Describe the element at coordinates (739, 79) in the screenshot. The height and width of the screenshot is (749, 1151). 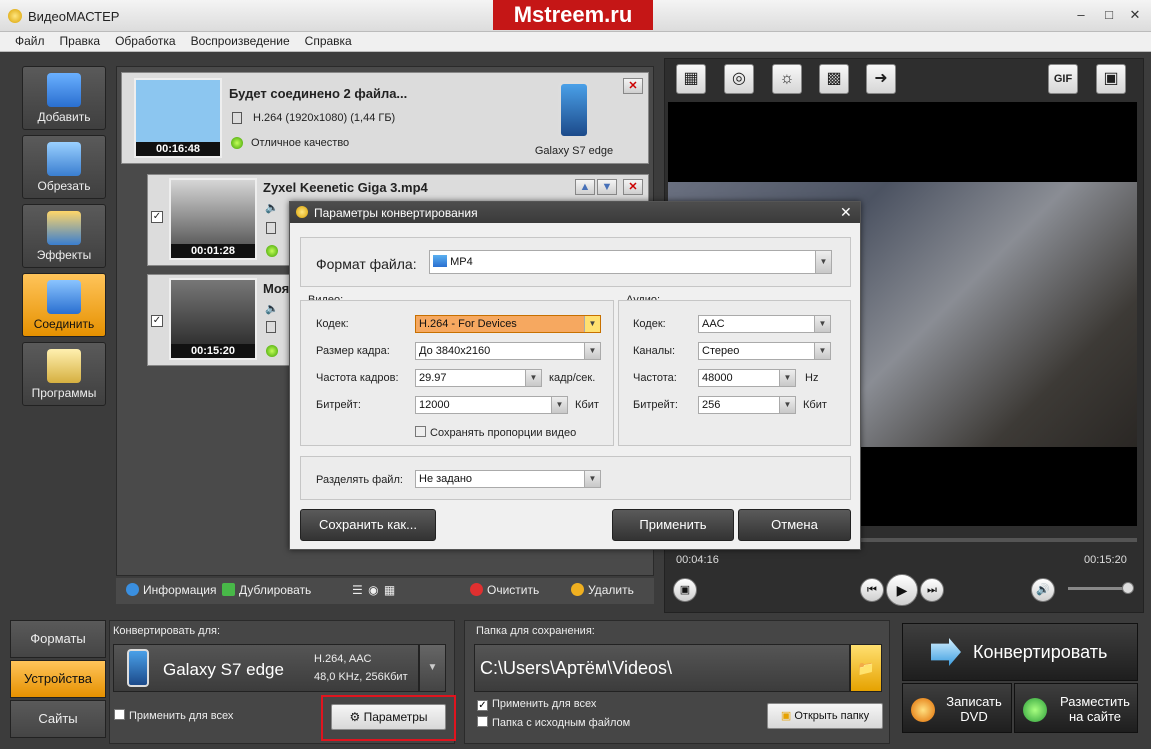
I see `rotate-icon: ◎` at that location.